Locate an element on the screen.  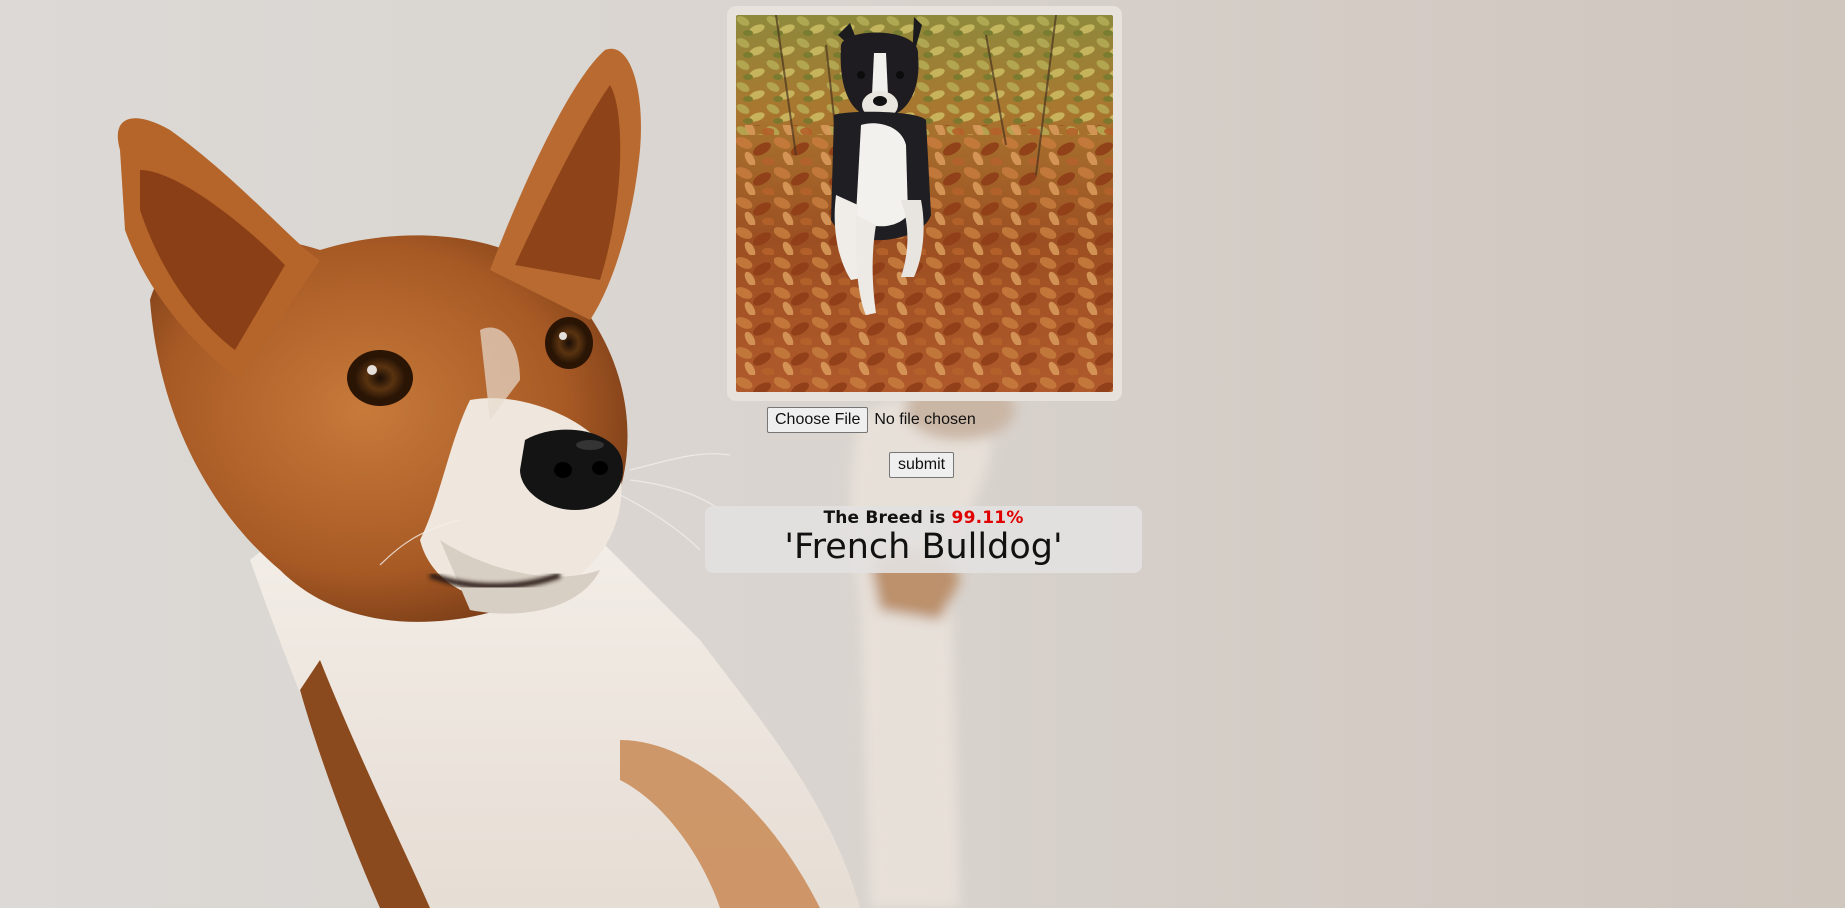
file-upload-control: Choose File No file chosen is located at coordinates (871, 419).